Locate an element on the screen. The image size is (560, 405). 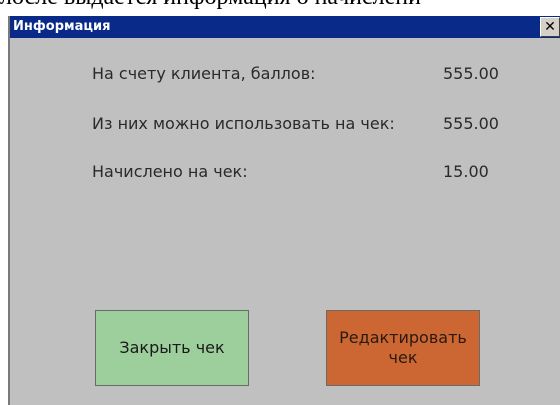
edit-receipt-button: Редактировать чек is located at coordinates (403, 348).